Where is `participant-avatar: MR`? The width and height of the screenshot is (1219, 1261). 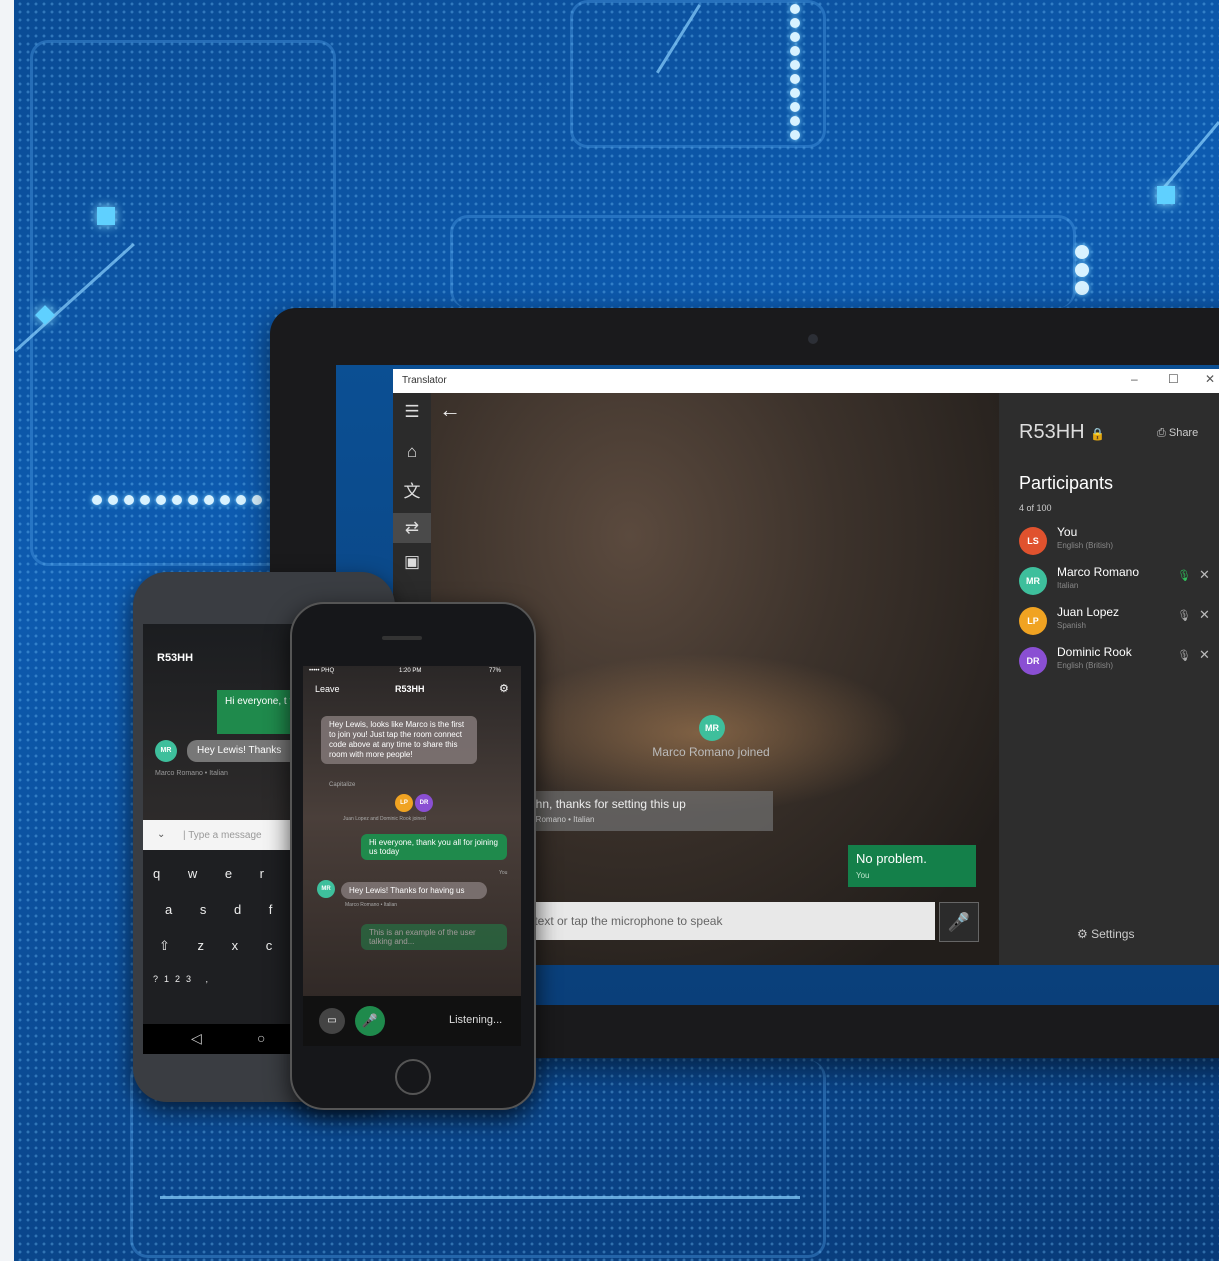
participant-avatar: MR is located at coordinates (1033, 581).